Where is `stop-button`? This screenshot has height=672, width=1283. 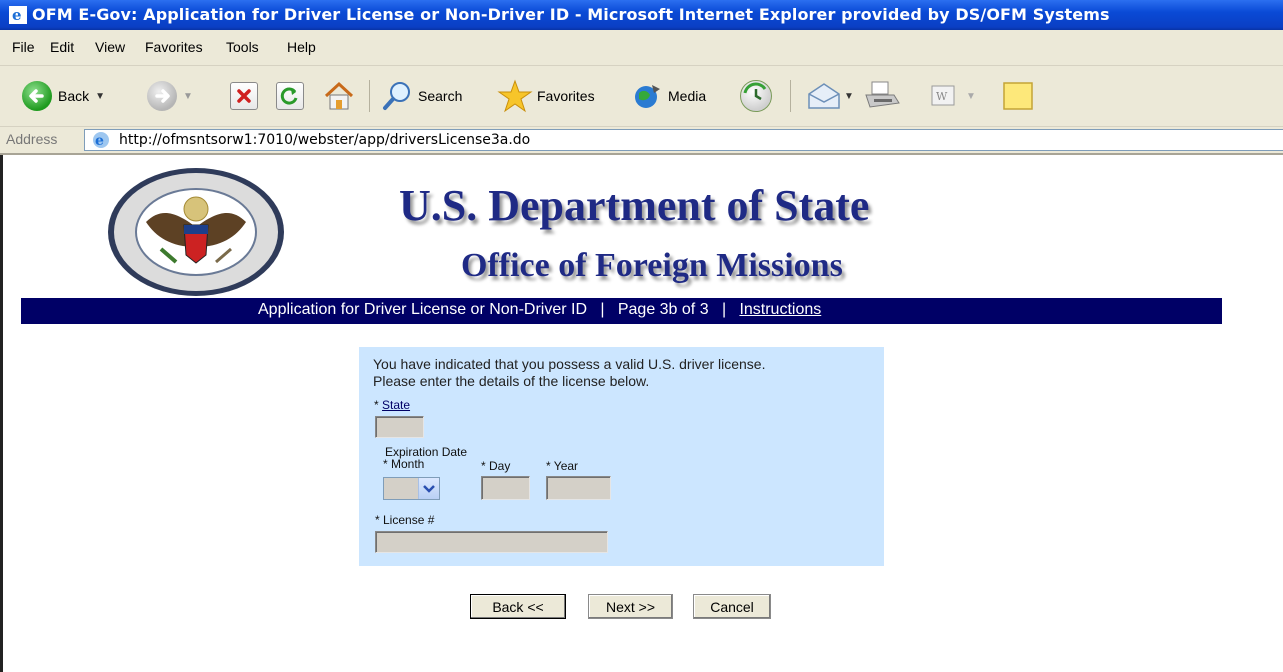
stop-button is located at coordinates (244, 96).